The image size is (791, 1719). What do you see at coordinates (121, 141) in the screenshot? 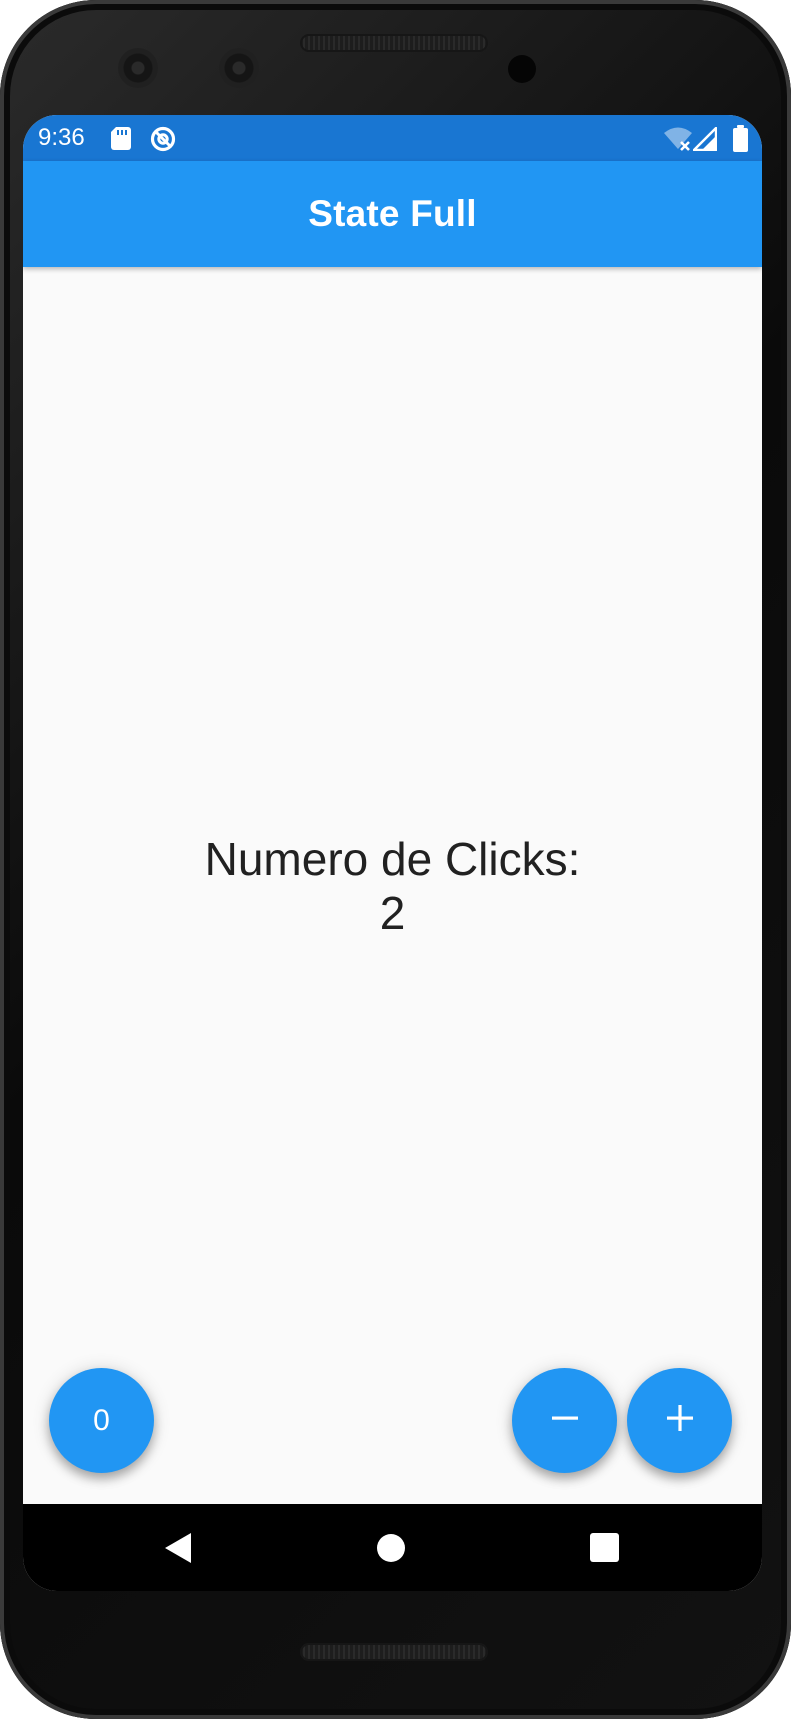
I see `sd-card-icon` at bounding box center [121, 141].